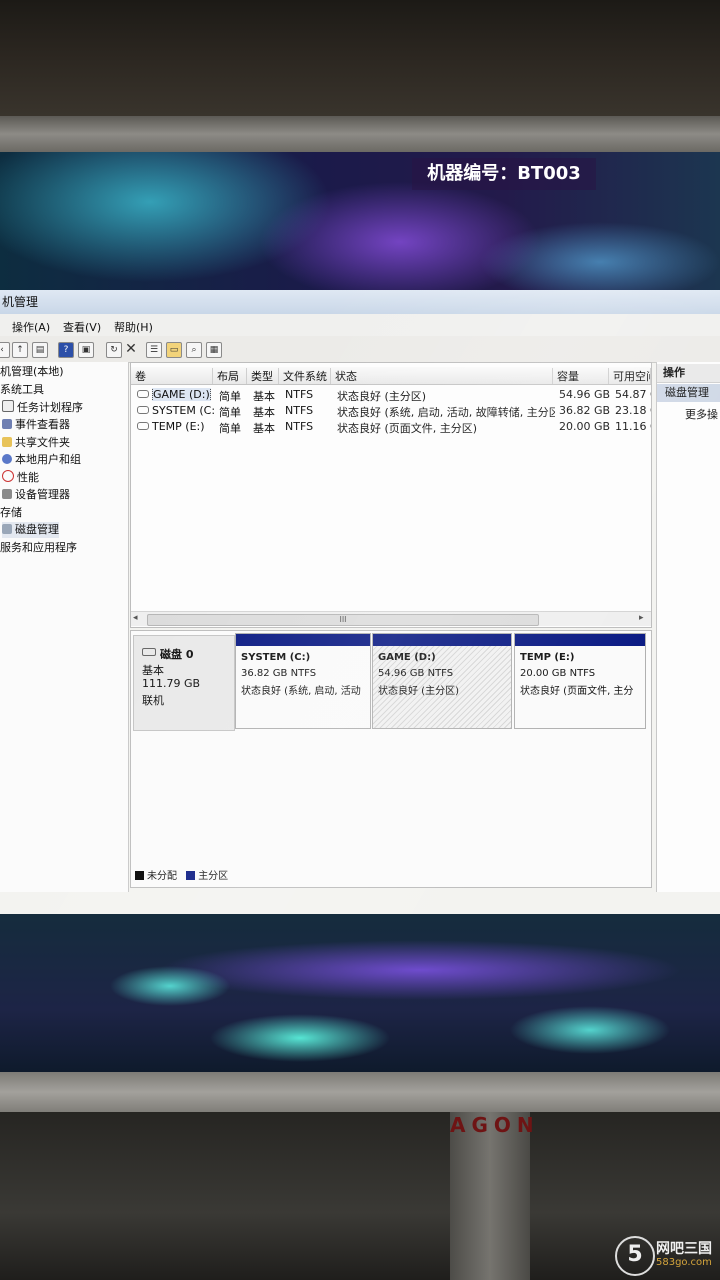  I want to click on tree-item-disk-management: 磁盘管理, so click(30, 530).